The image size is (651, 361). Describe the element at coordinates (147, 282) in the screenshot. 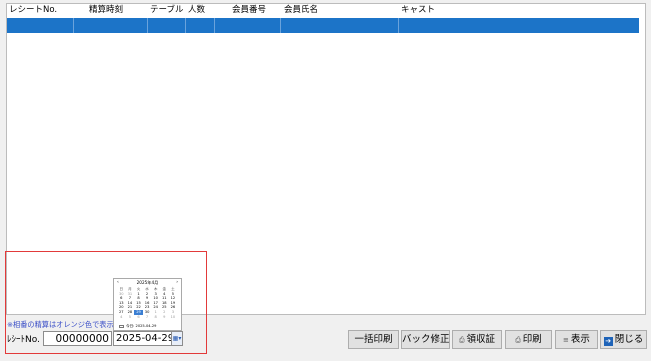

I see `calendar-month-title: 2025年4月` at that location.